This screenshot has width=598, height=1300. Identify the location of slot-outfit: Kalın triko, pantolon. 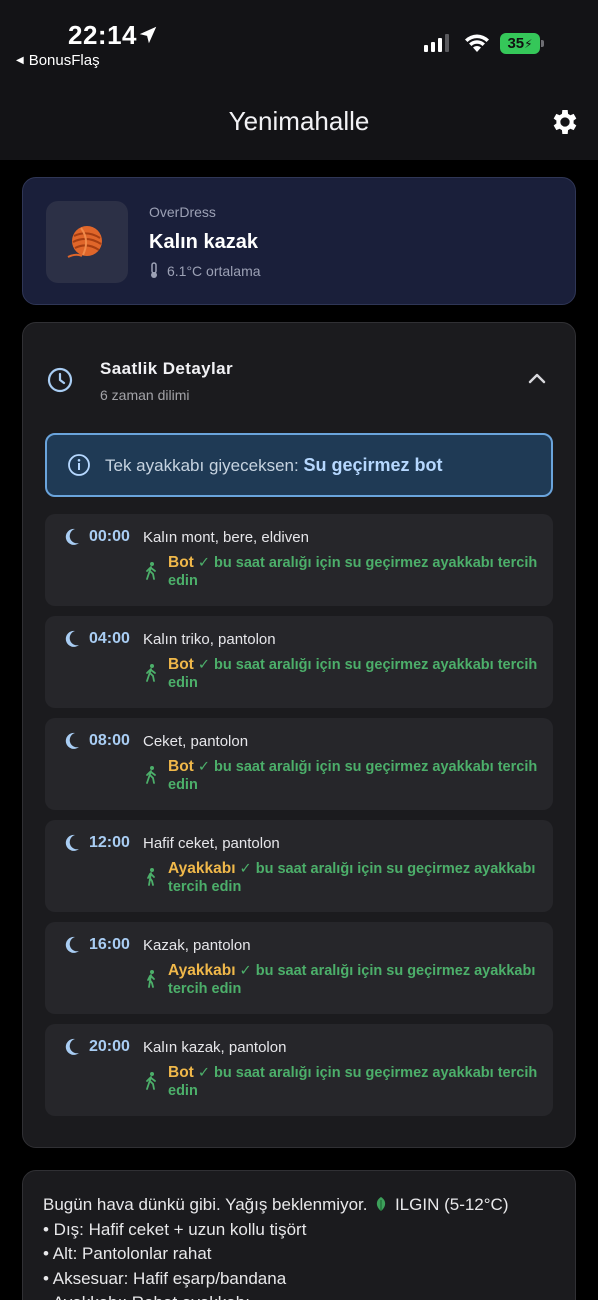
(209, 639).